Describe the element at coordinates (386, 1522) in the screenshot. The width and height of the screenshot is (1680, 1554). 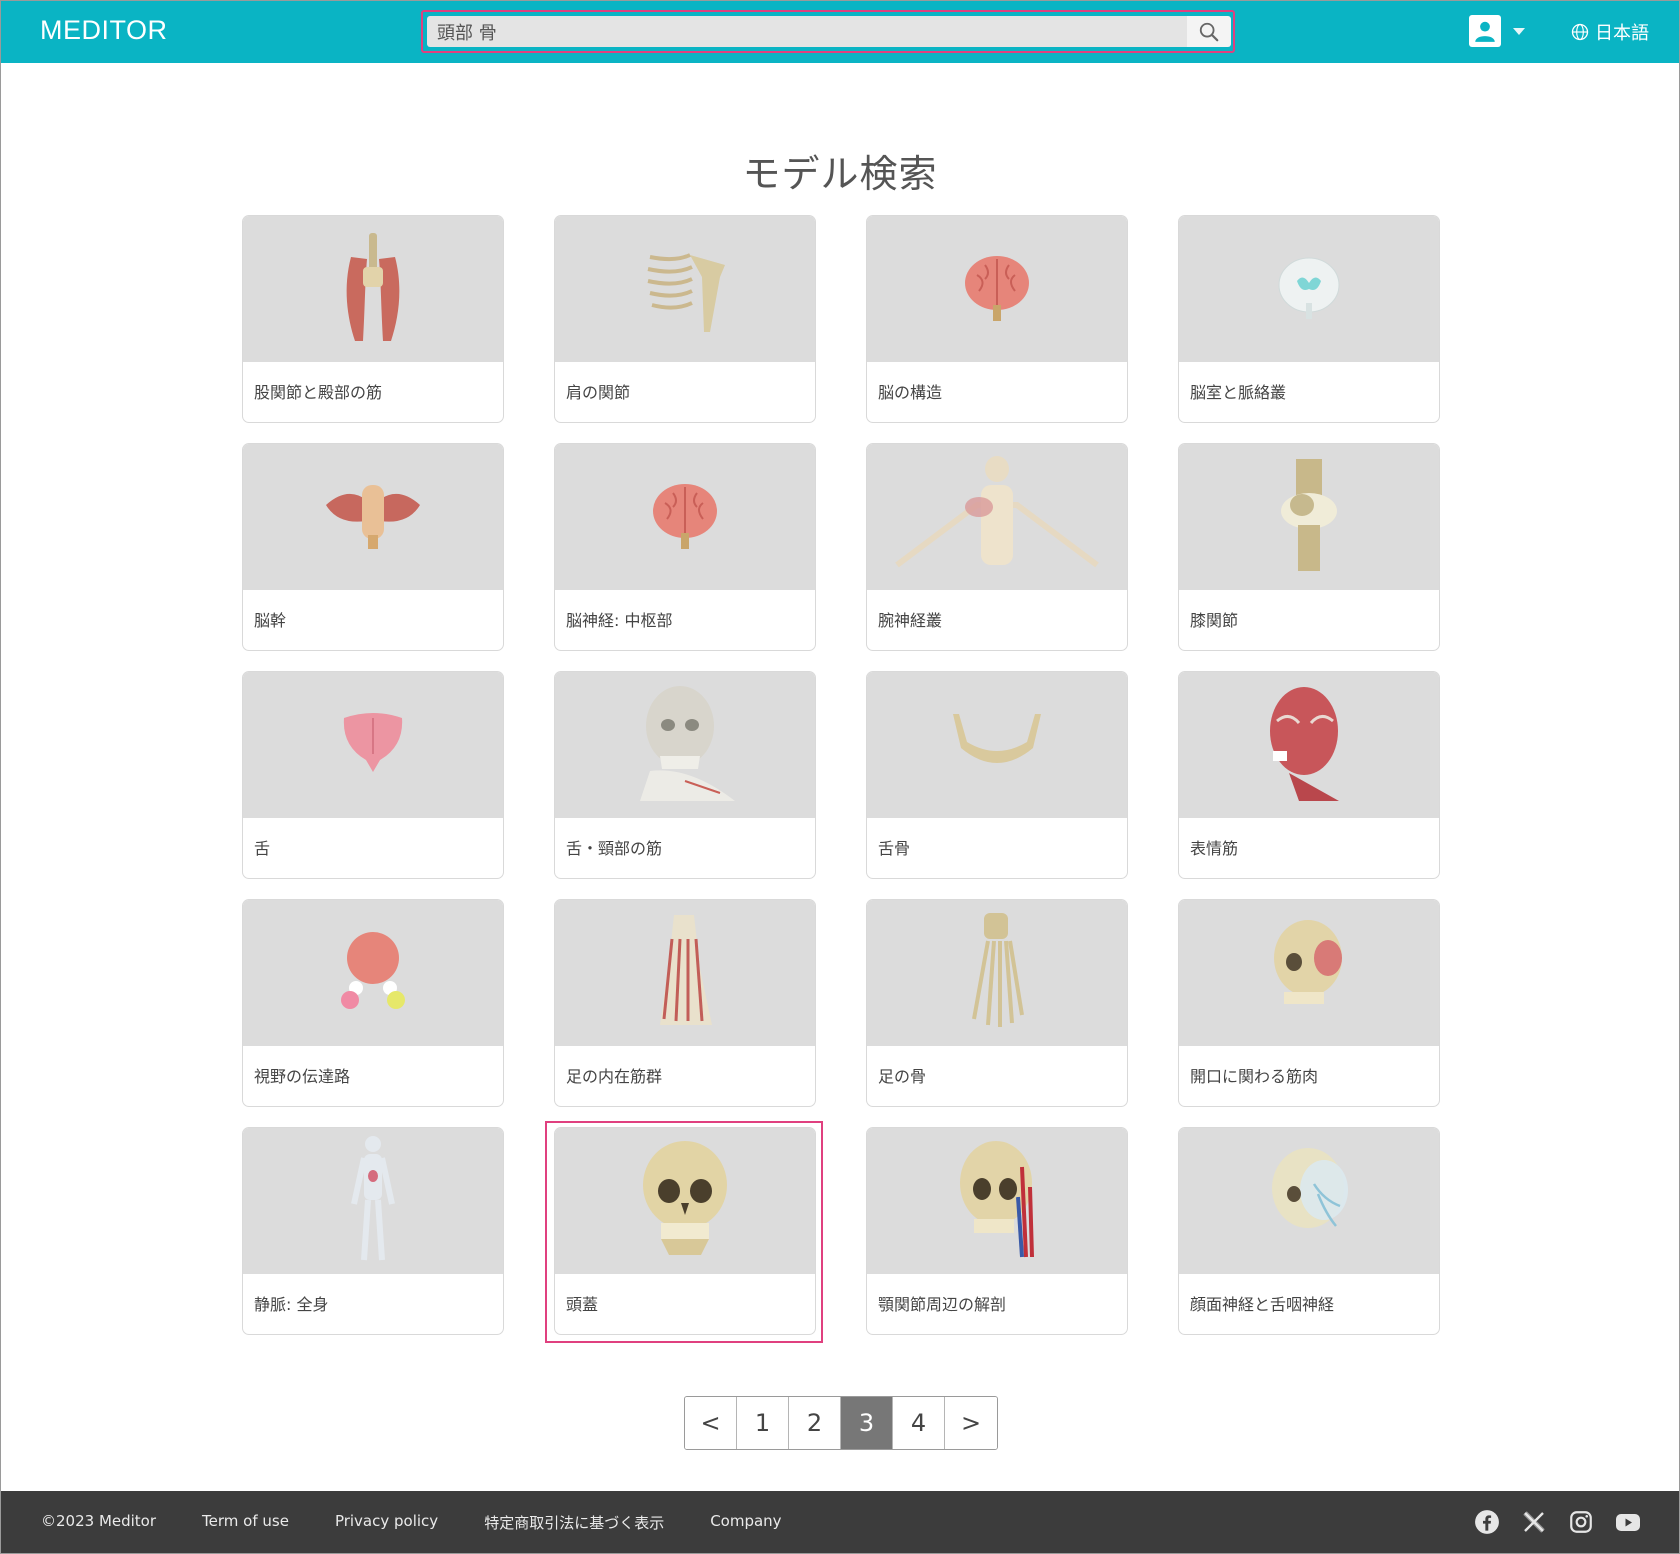
I see `privacy-link: Privacy policy` at that location.